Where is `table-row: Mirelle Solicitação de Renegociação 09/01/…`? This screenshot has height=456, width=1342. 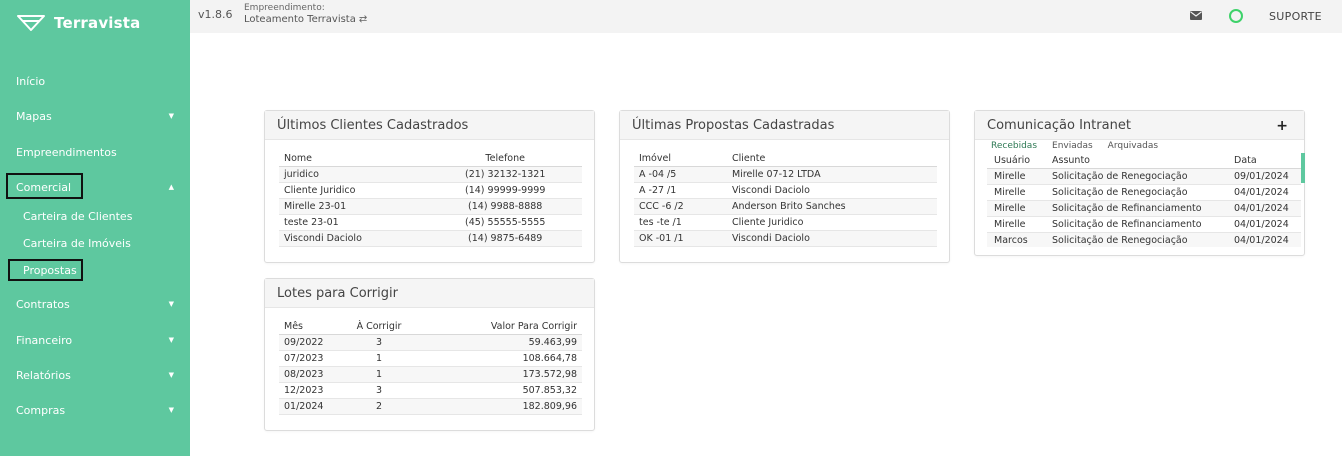
table-row: Mirelle Solicitação de Renegociação 09/01/… is located at coordinates (1144, 176).